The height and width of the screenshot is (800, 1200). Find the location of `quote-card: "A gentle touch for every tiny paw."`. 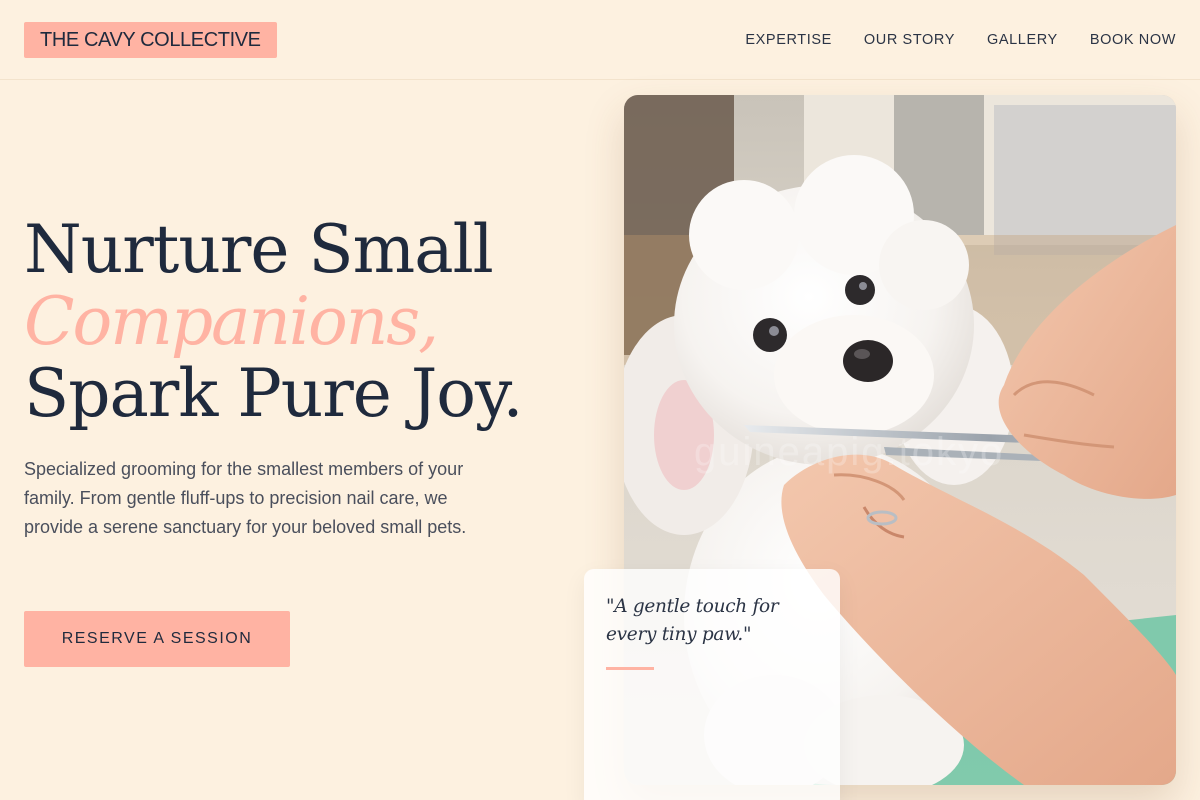

quote-card: "A gentle touch for every tiny paw." is located at coordinates (712, 684).